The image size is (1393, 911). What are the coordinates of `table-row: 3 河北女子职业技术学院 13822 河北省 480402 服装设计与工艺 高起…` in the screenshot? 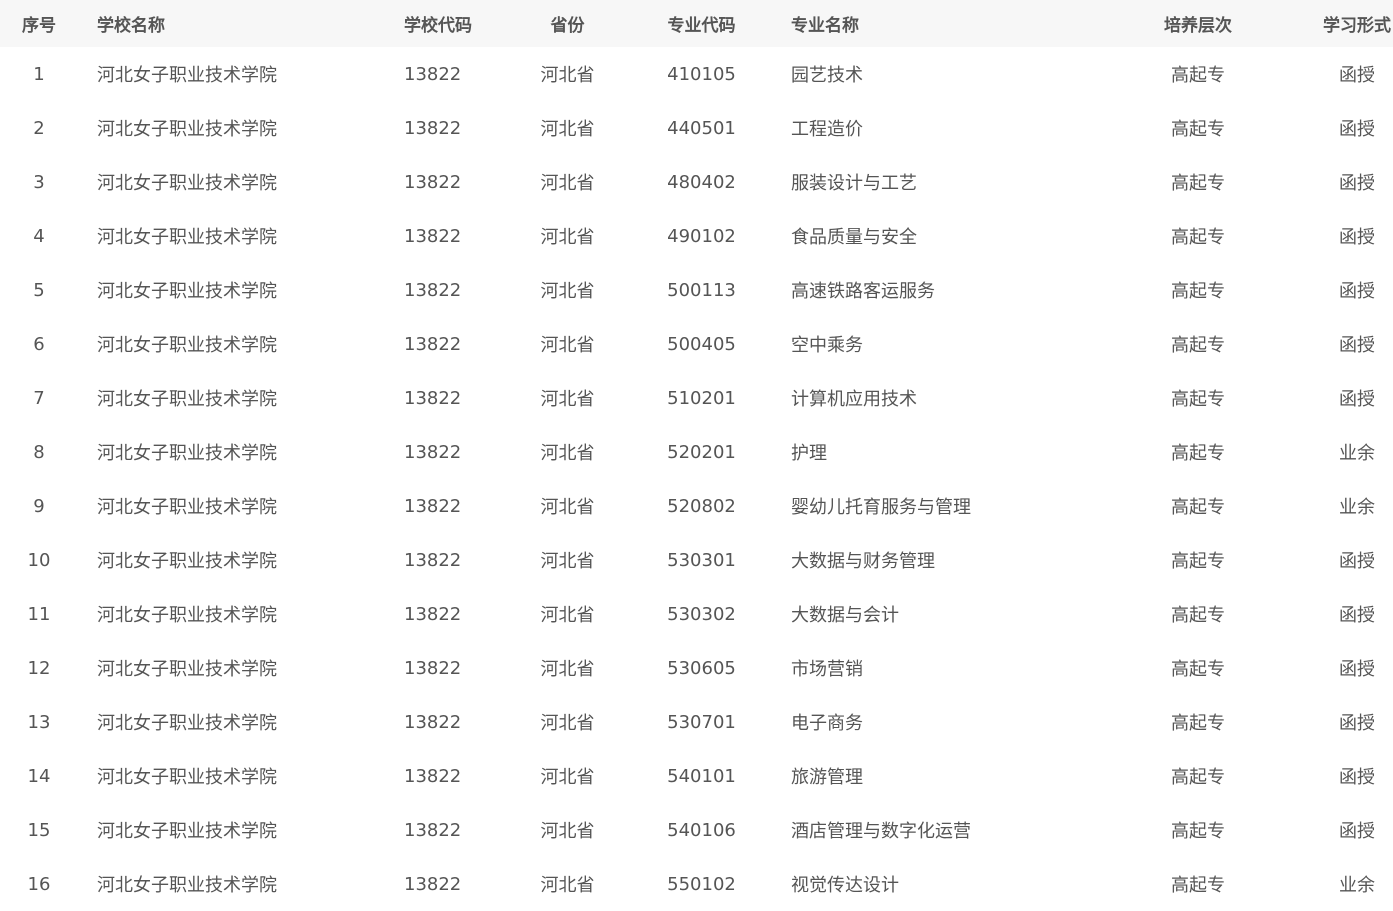 It's located at (696, 182).